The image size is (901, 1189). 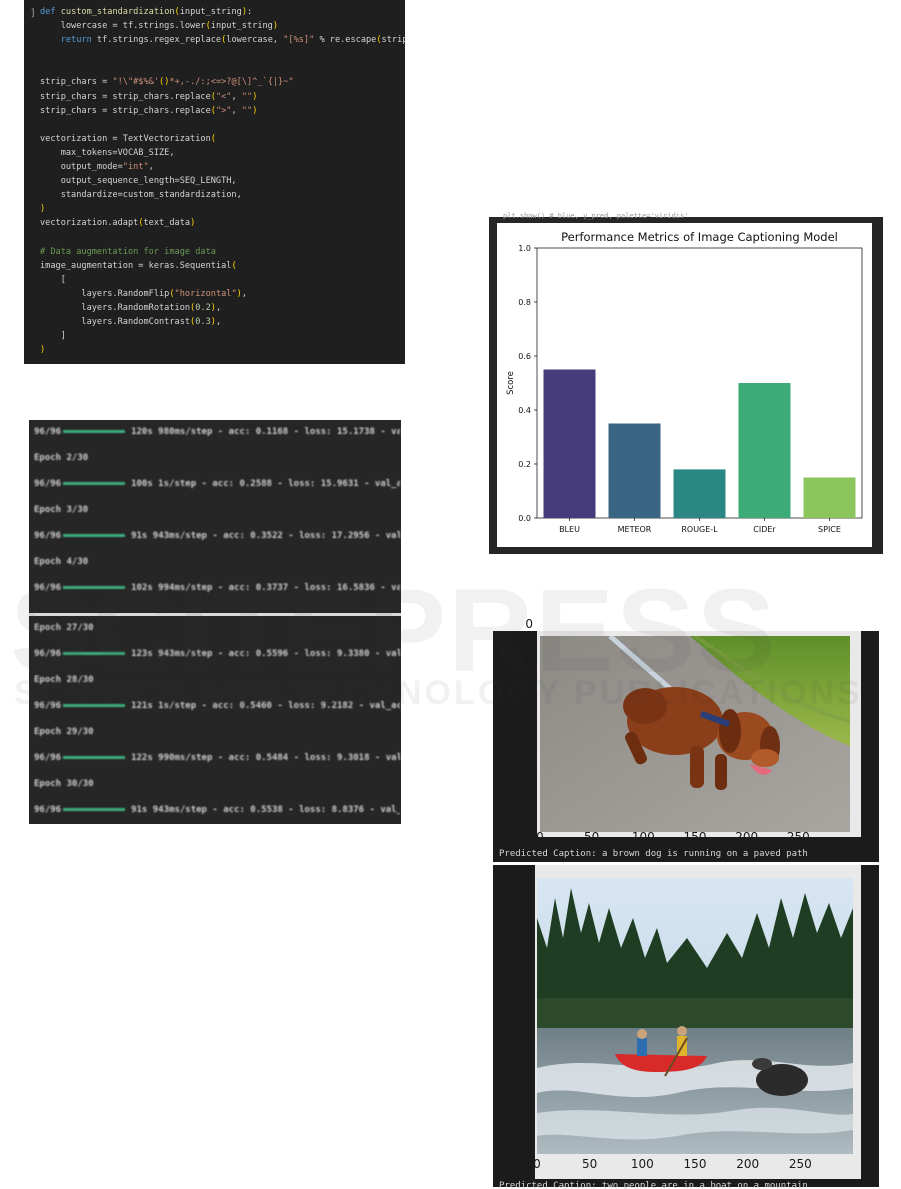 I want to click on chart-x-tick-label: METEOR, so click(x=635, y=529).